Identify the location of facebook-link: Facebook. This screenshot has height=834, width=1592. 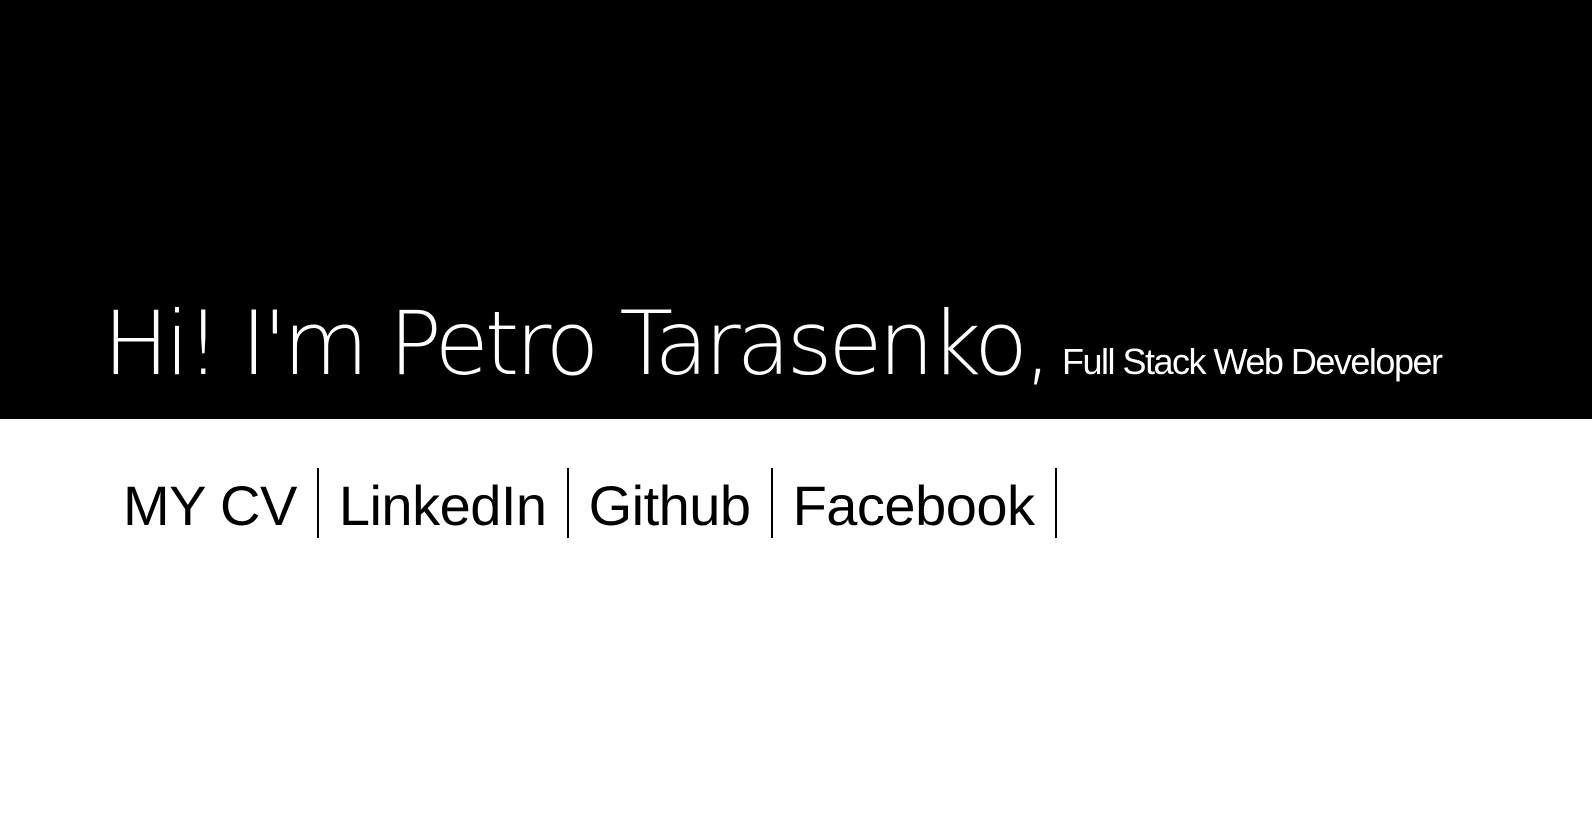
(914, 503).